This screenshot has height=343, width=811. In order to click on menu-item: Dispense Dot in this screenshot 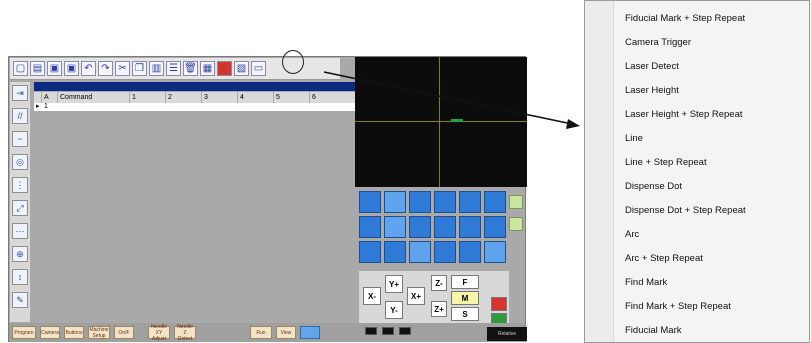, I will do `click(653, 186)`.